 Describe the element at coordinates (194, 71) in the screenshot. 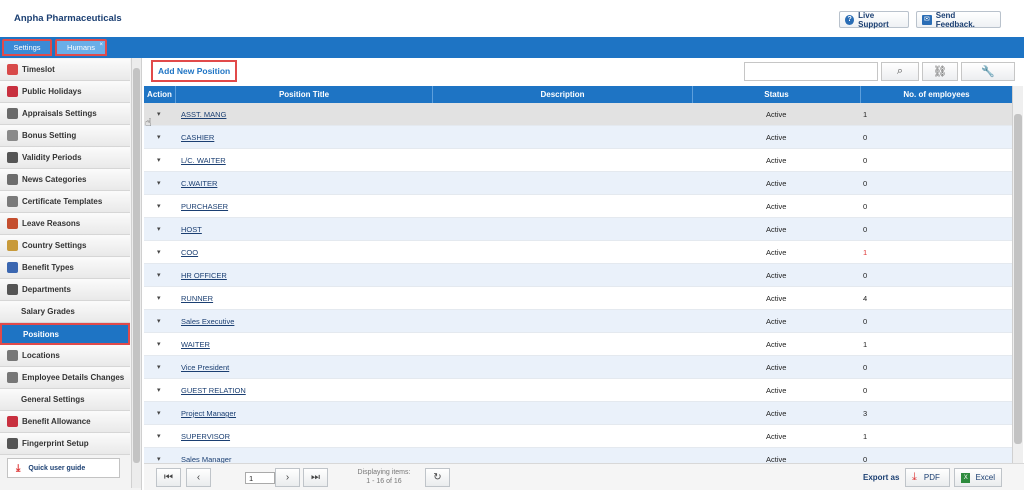

I see `add-new-position-button: Add New Position` at that location.